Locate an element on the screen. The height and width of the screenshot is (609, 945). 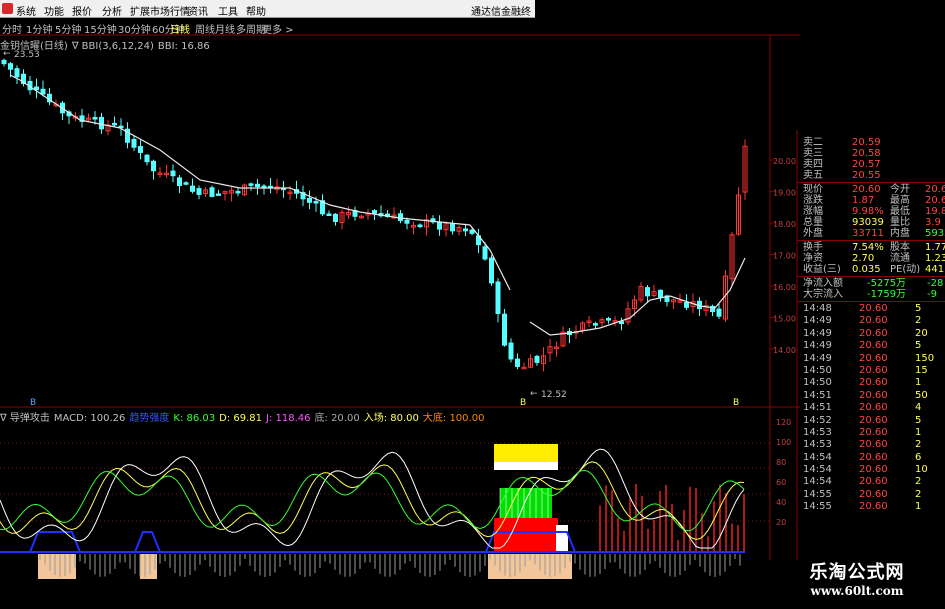
sub-axis-label: 20 is located at coordinates (781, 522).